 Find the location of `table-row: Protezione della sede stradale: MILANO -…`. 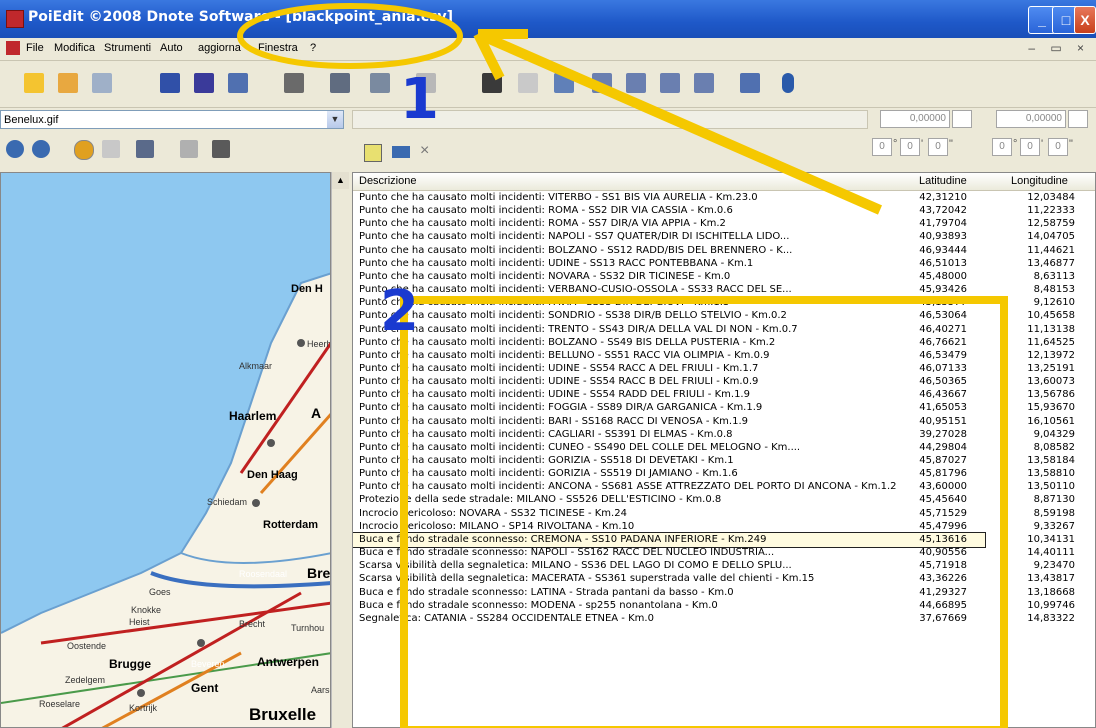

table-row: Protezione della sede stradale: MILANO -… is located at coordinates (724, 500).